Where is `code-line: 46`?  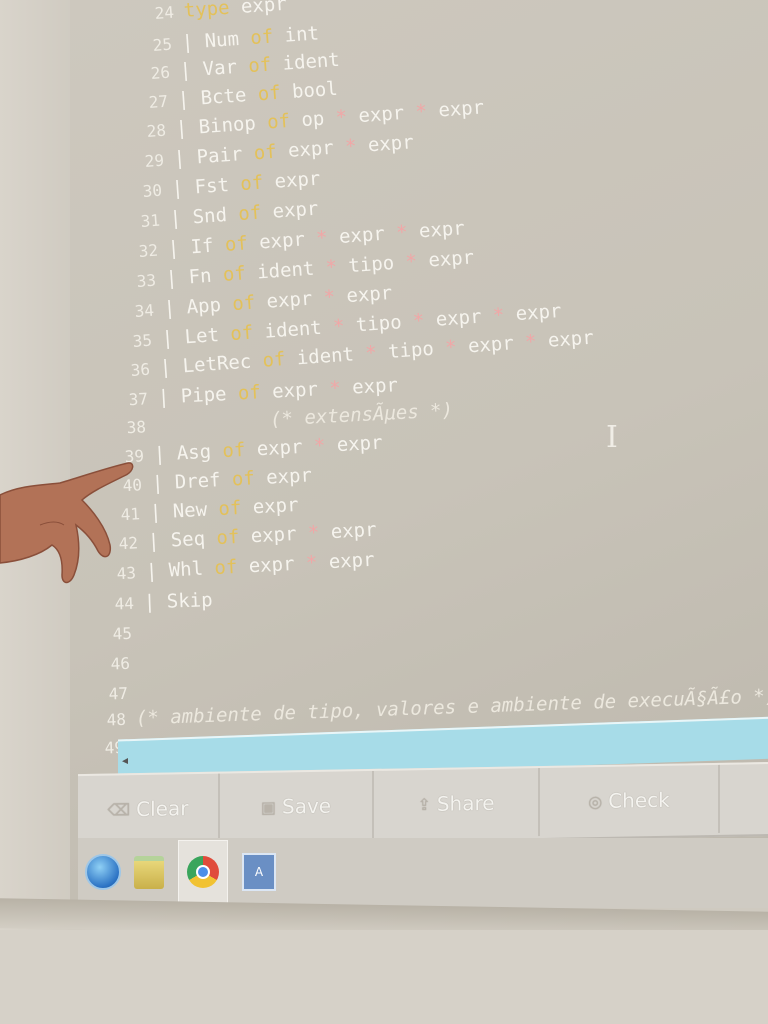
code-line: 46 is located at coordinates (118, 663).